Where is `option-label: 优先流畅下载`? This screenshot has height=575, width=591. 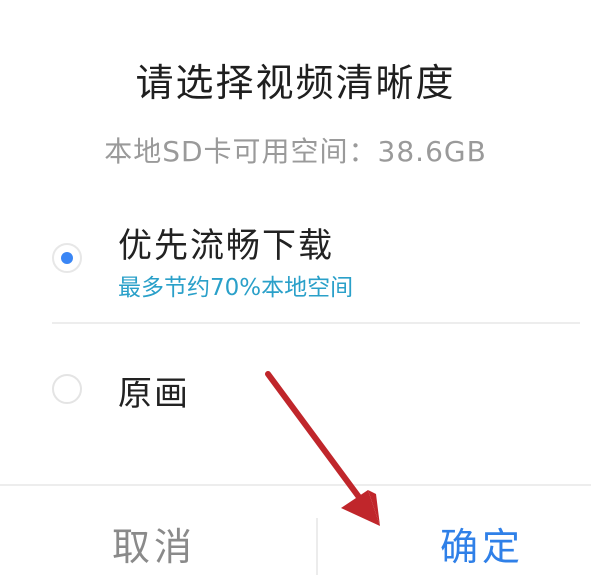
option-label: 优先流畅下载 is located at coordinates (226, 246).